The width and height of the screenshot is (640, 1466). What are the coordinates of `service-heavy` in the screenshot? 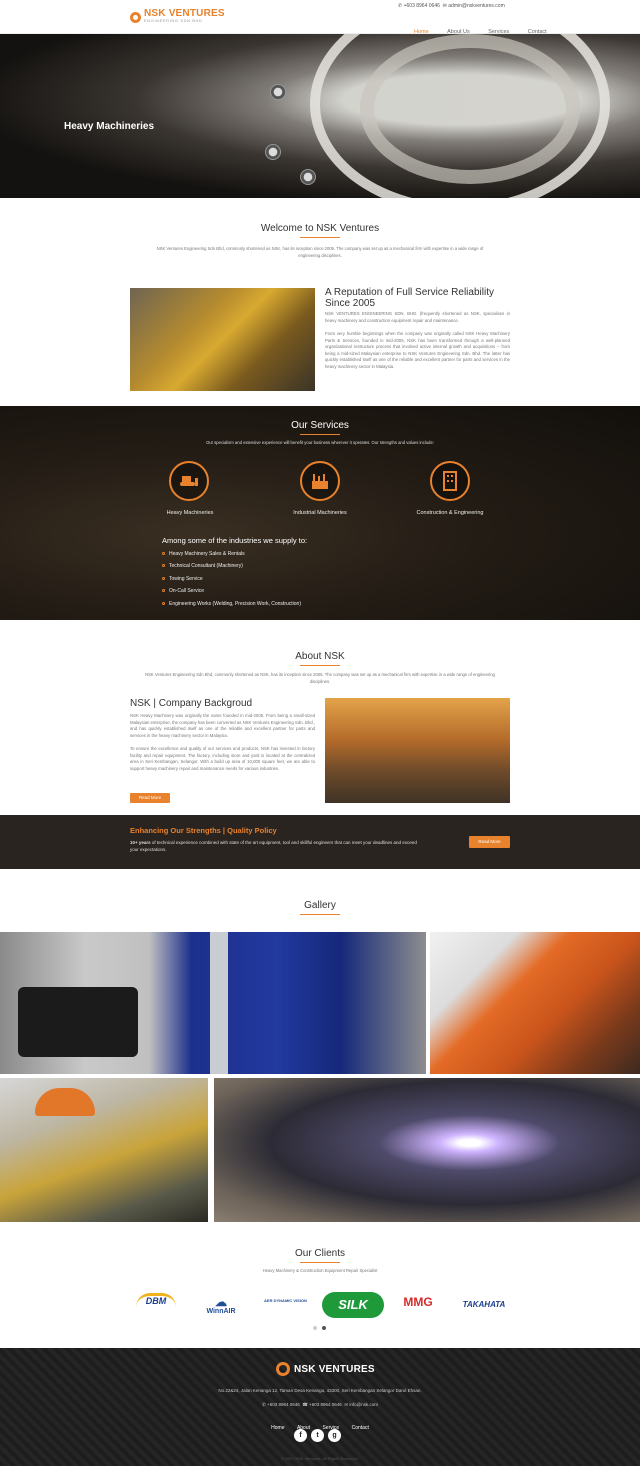 It's located at (189, 481).